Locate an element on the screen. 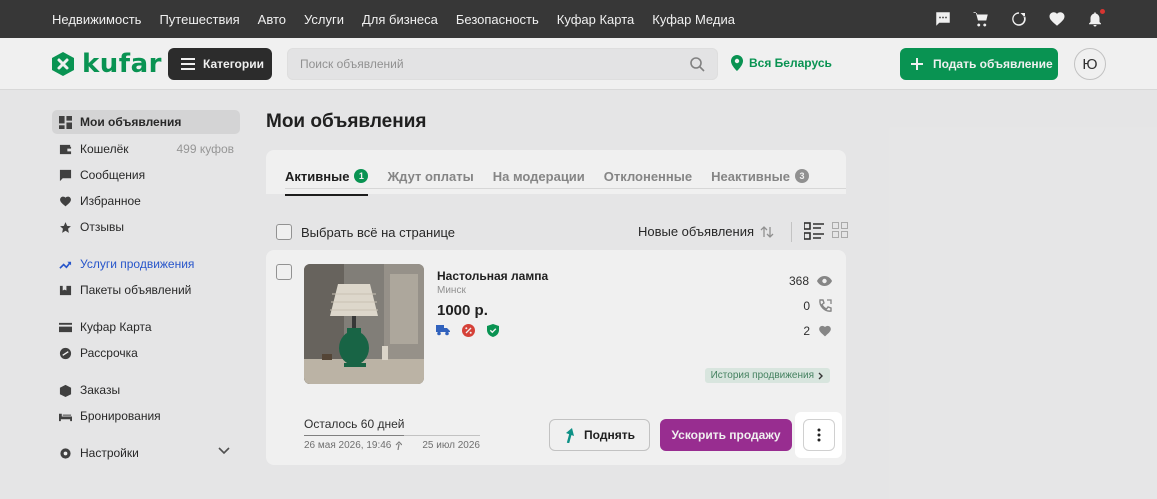  ad-thumbnail is located at coordinates (364, 324).